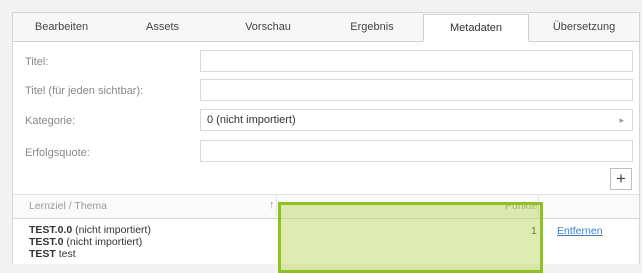 Image resolution: width=642 pixels, height=273 pixels. Describe the element at coordinates (416, 151) in the screenshot. I see `success-rate-field` at that location.